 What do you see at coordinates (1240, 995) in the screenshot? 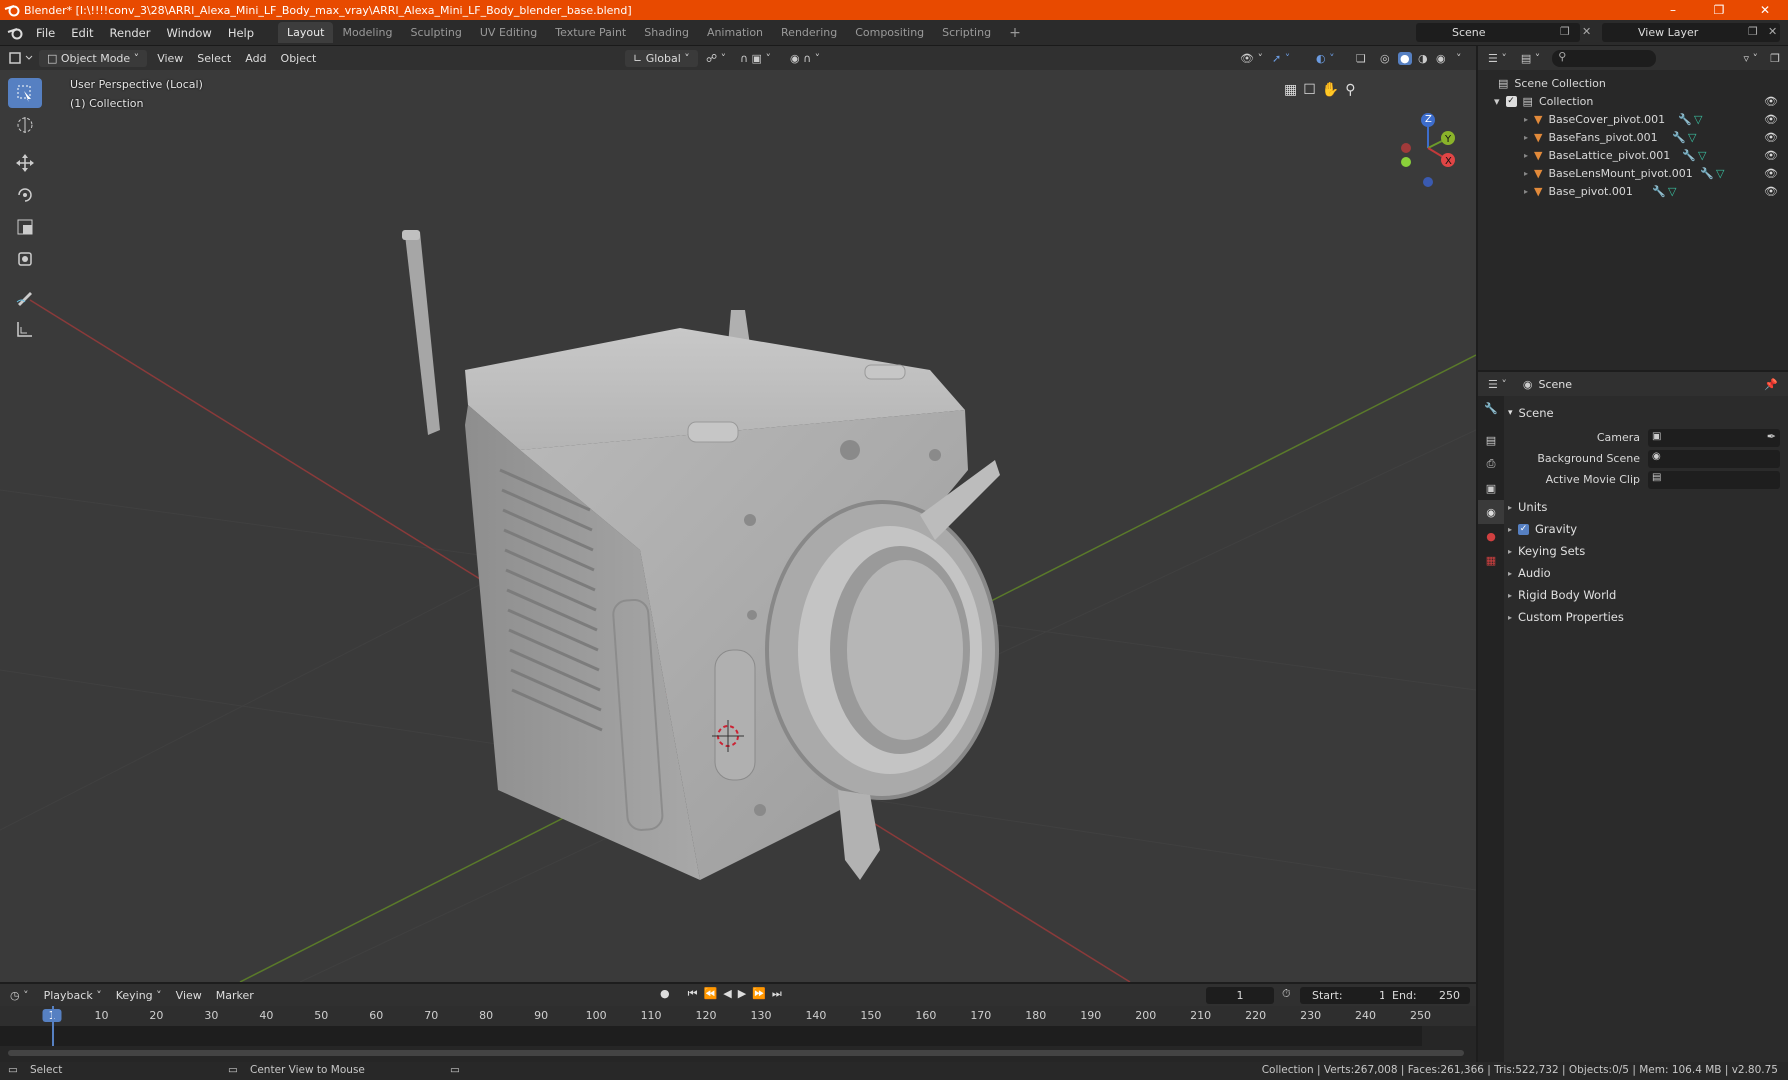
I see `current-frame-field: 1` at bounding box center [1240, 995].